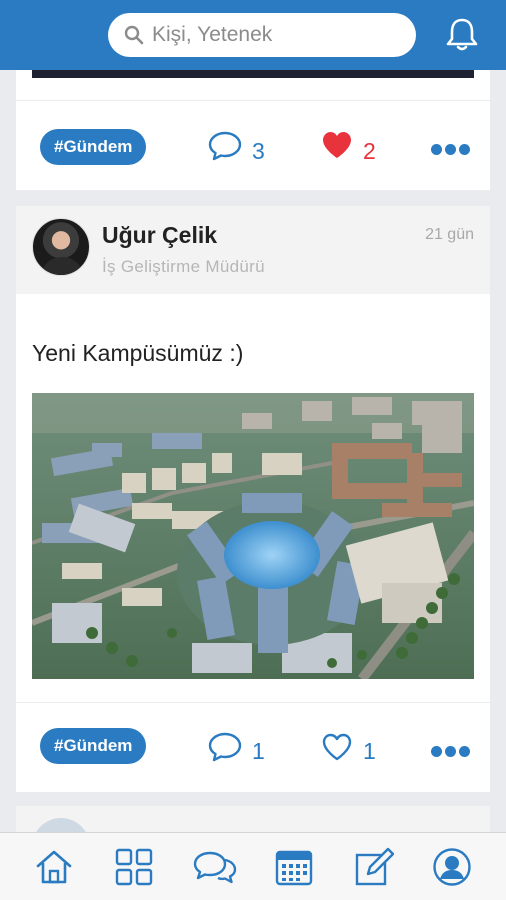 This screenshot has height=900, width=506. What do you see at coordinates (294, 867) in the screenshot?
I see `calendar-icon` at bounding box center [294, 867].